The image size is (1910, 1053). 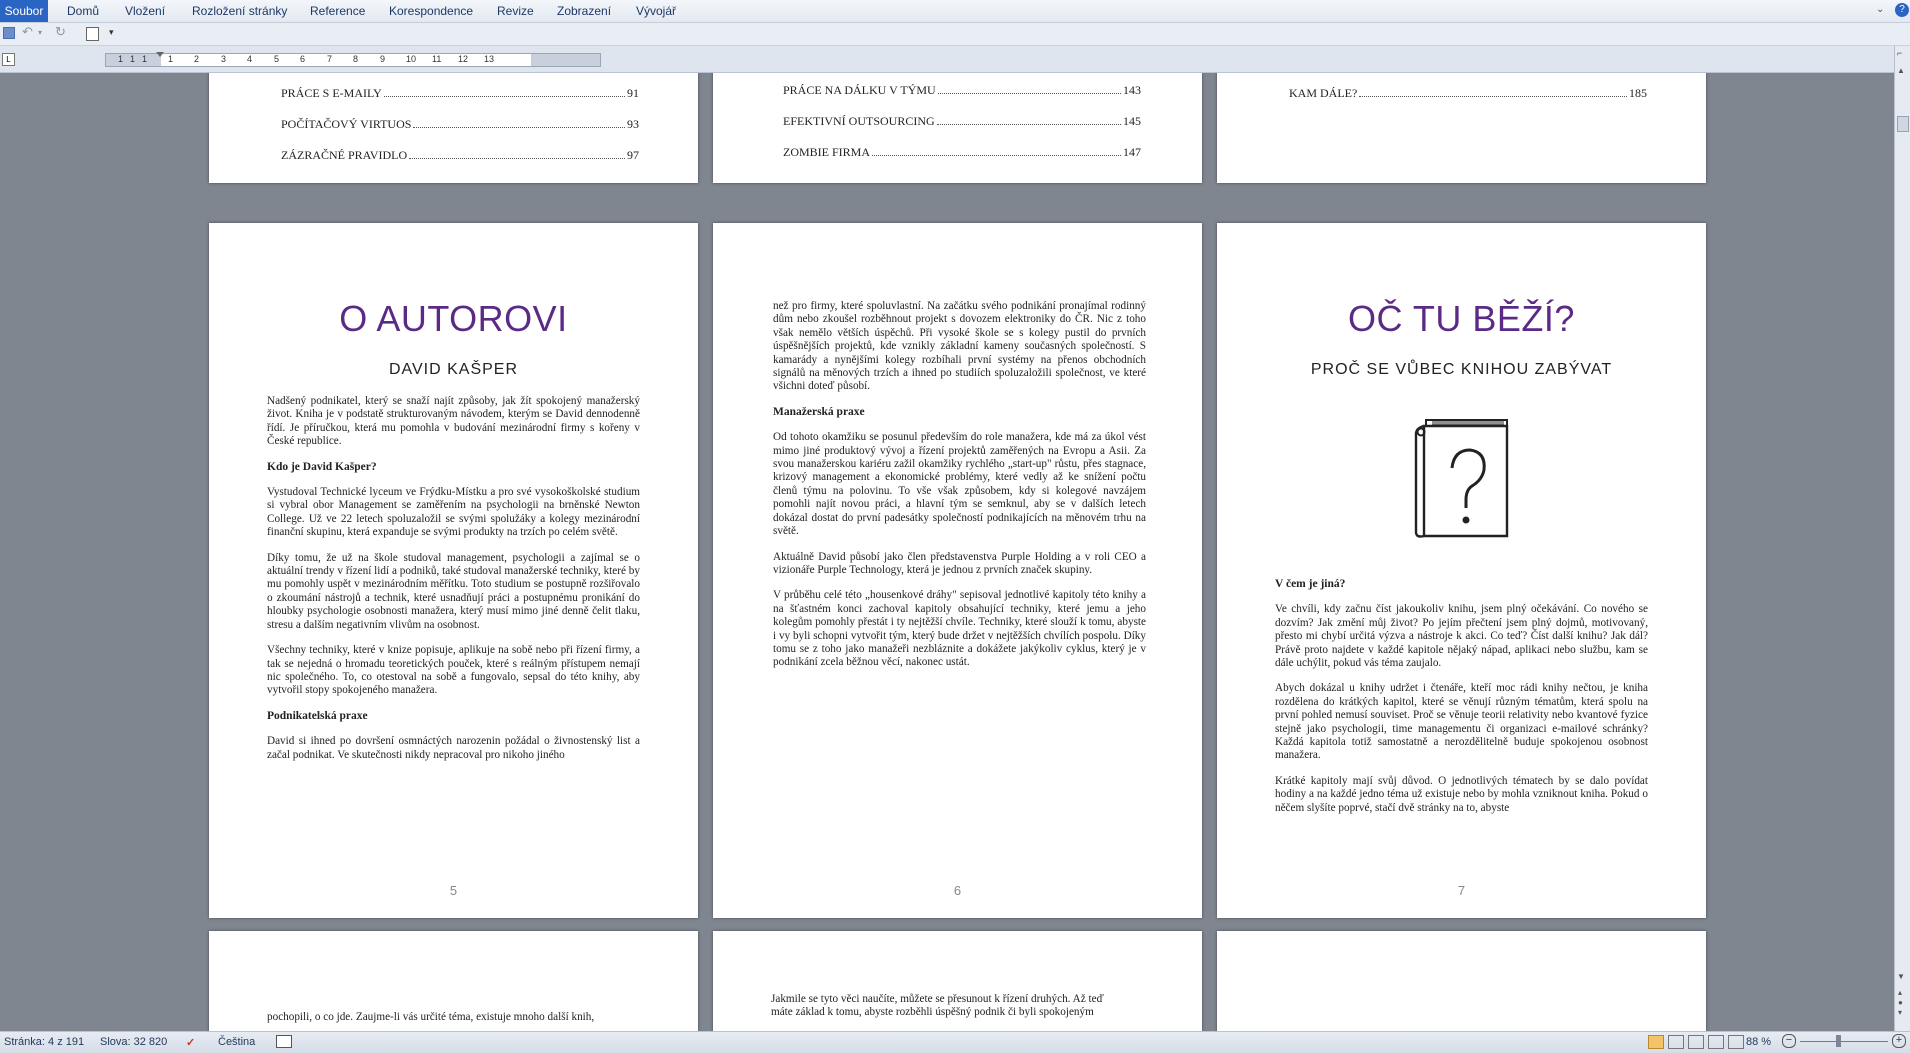 I want to click on view-web-layout-icon, so click(x=1696, y=1042).